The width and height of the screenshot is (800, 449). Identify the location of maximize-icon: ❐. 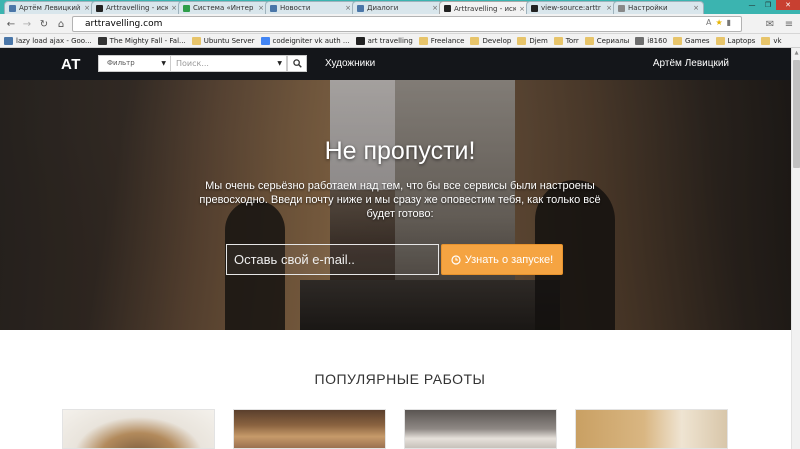
(768, 5).